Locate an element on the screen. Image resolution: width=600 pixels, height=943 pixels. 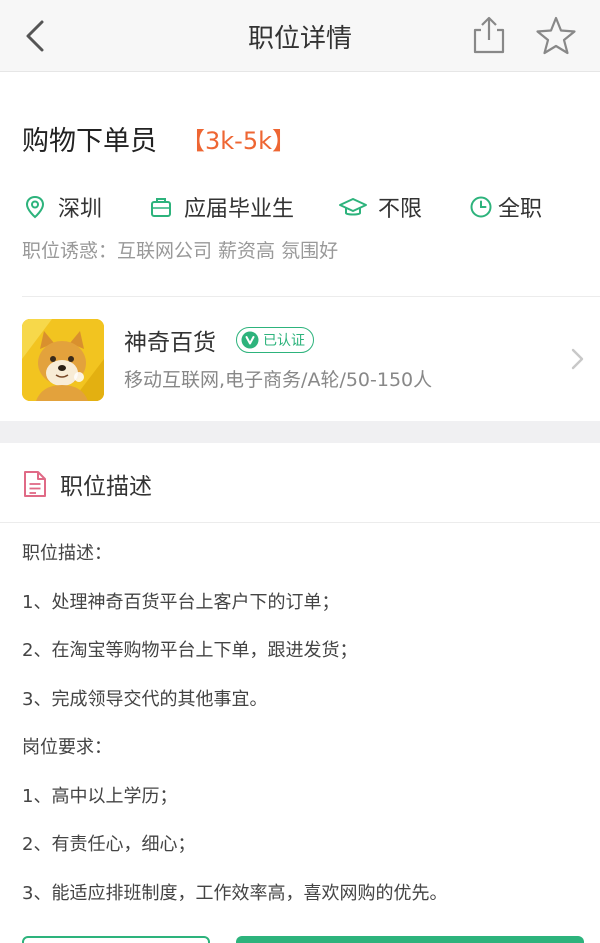
job-temptation: 职位诱惑：互联网公司 薪资高 氛围好 is located at coordinates (180, 251).